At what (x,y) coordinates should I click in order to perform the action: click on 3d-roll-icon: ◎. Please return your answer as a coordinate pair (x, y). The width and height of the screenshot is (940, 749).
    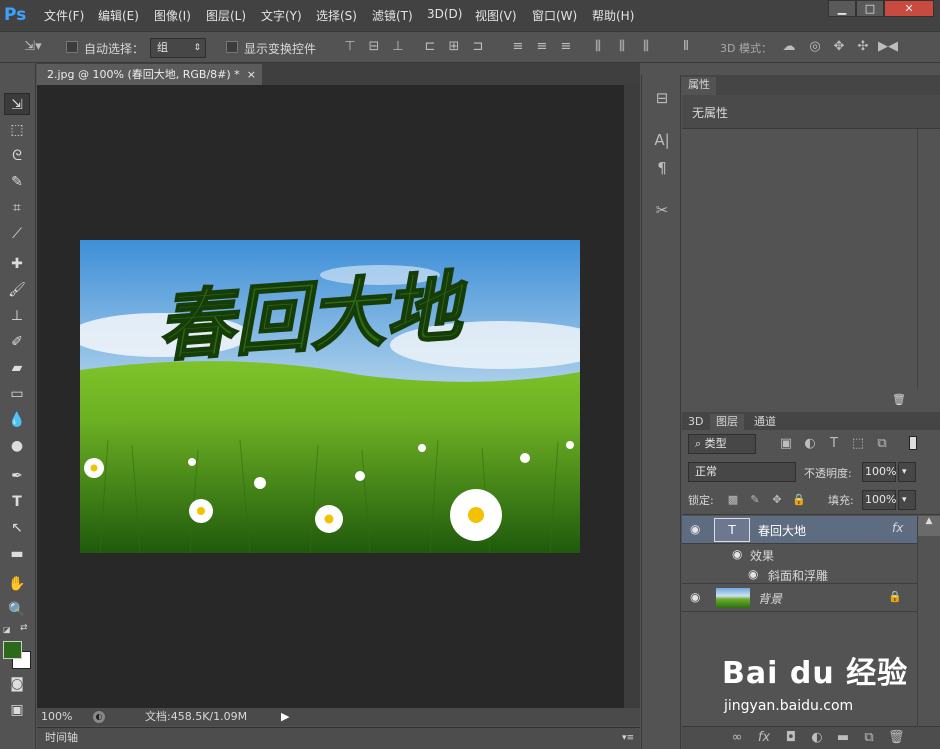
    Looking at the image, I should click on (815, 47).